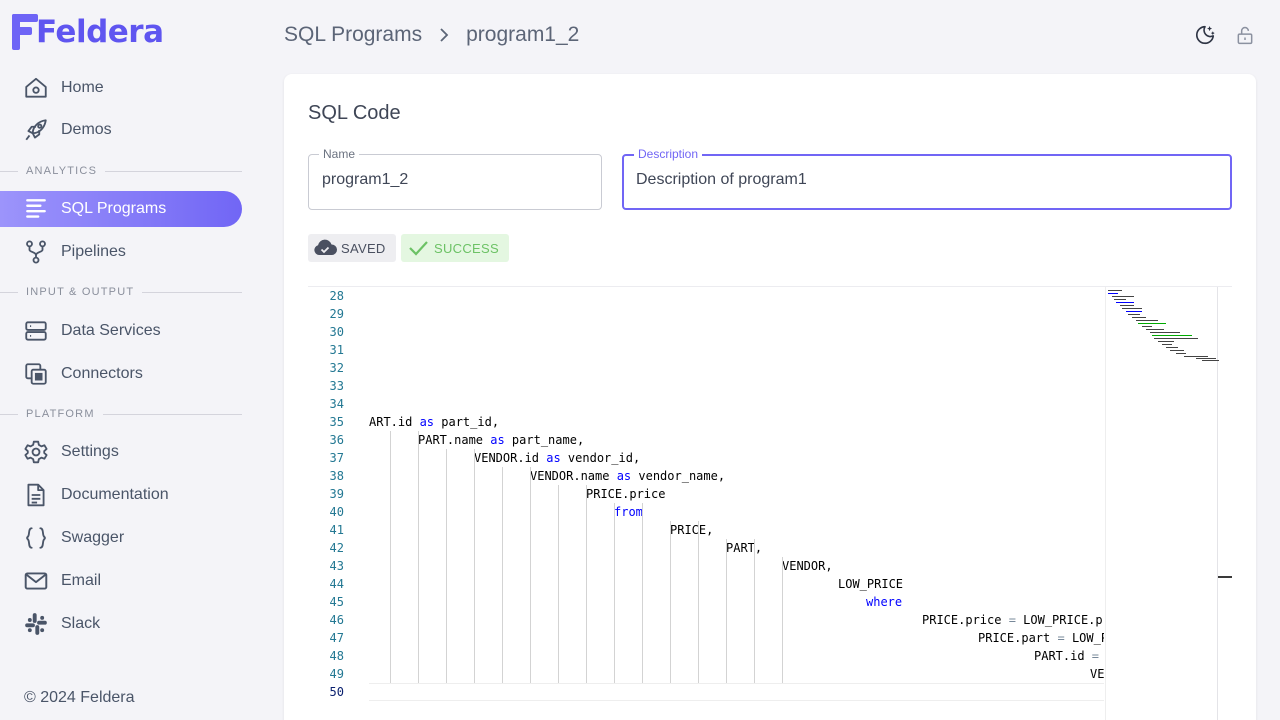 Image resolution: width=1280 pixels, height=720 pixels. I want to click on lock-open-icon, so click(1245, 35).